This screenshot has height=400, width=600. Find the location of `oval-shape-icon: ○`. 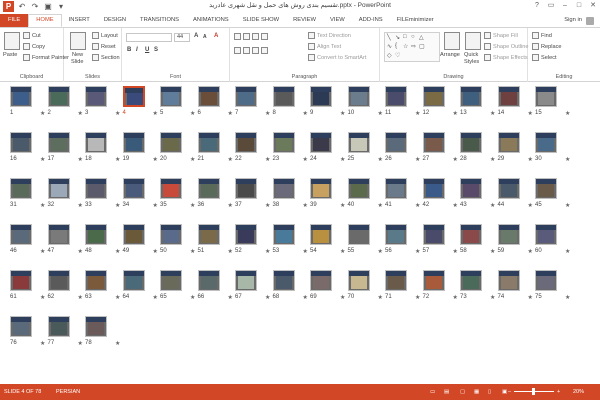

oval-shape-icon: ○ is located at coordinates (413, 37).